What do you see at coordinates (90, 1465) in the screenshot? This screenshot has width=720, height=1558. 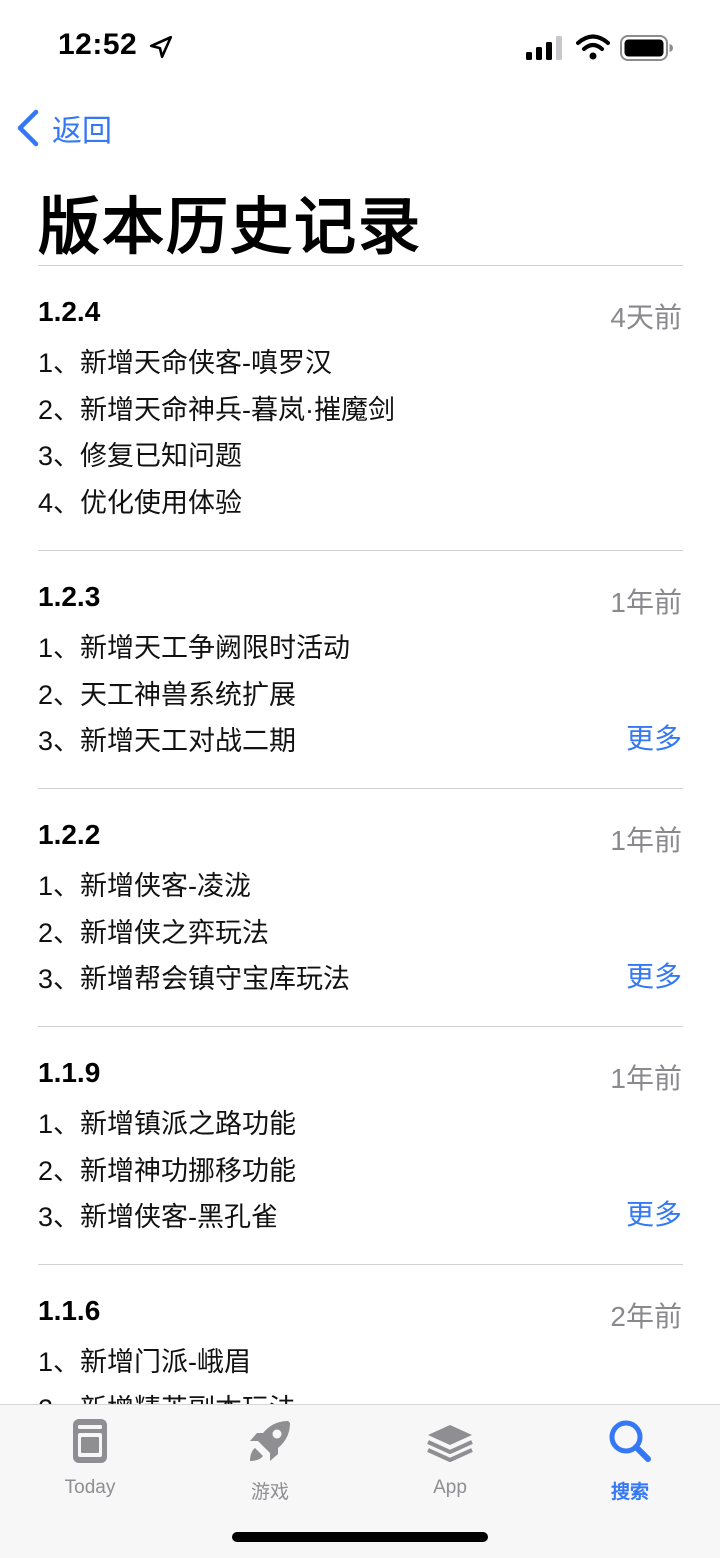 I see `tab-today: Today` at bounding box center [90, 1465].